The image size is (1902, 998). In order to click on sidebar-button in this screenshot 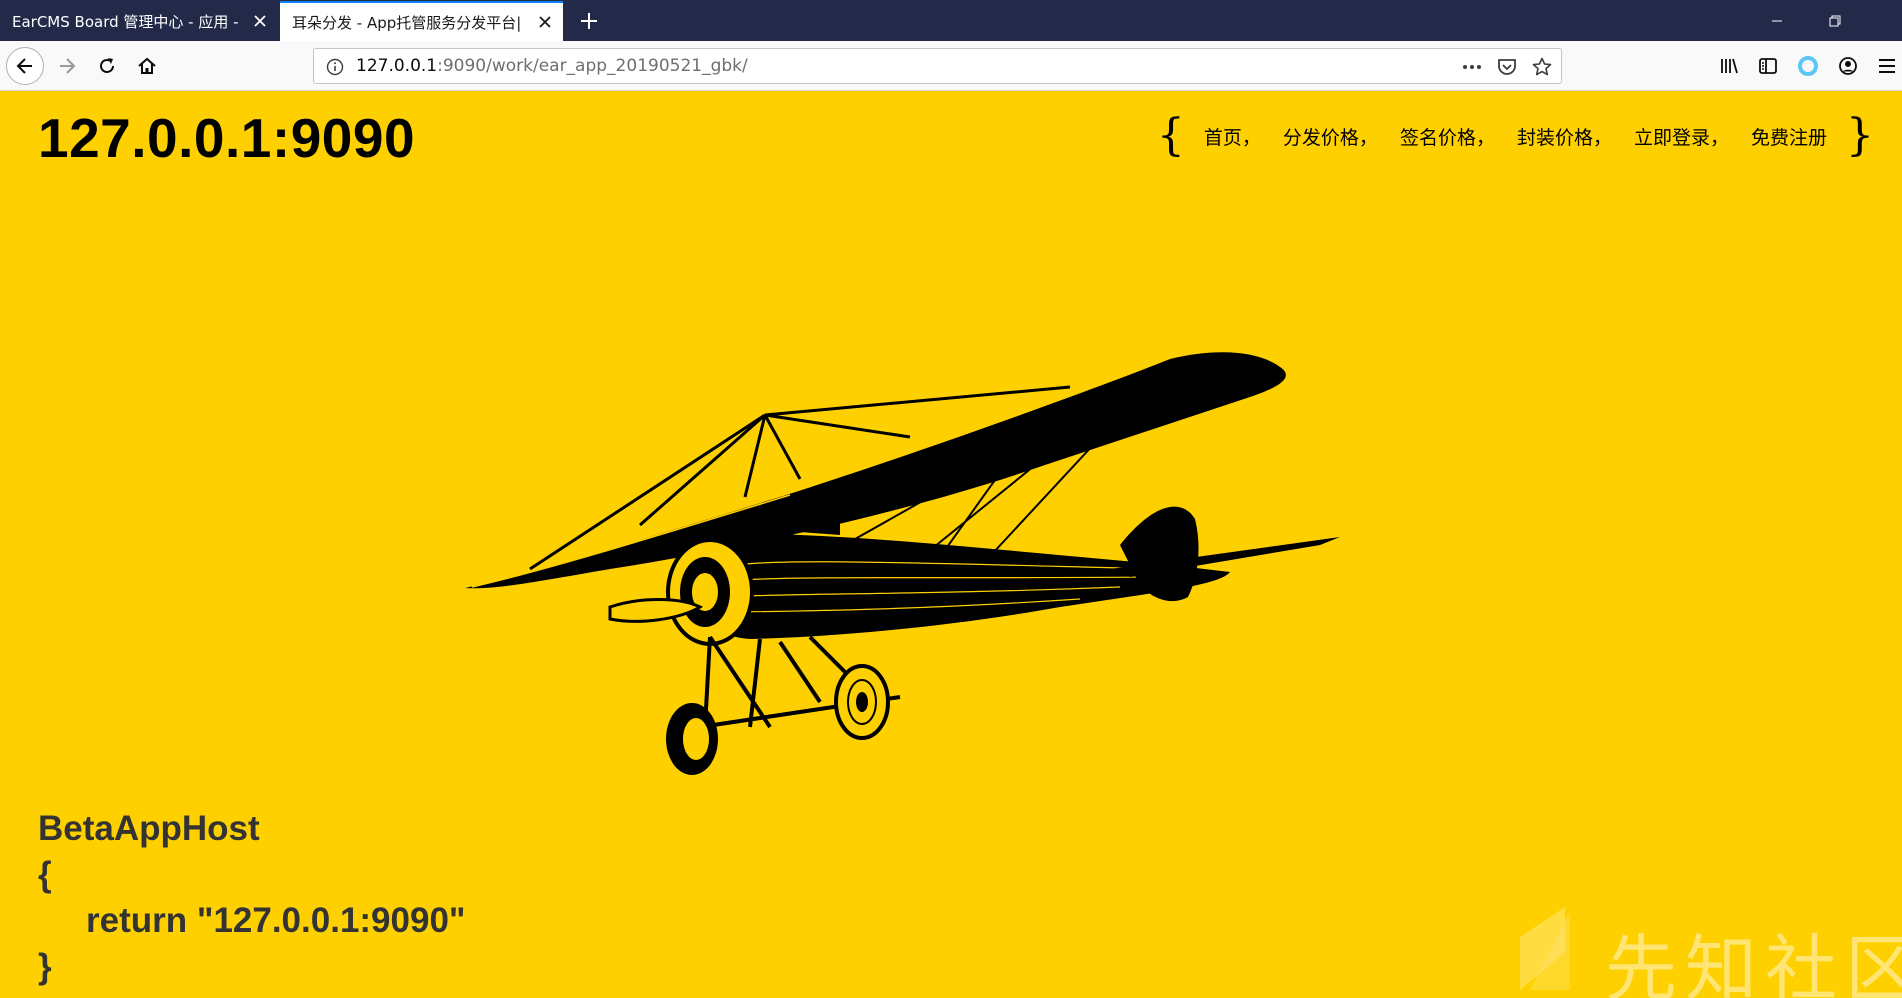, I will do `click(1768, 66)`.